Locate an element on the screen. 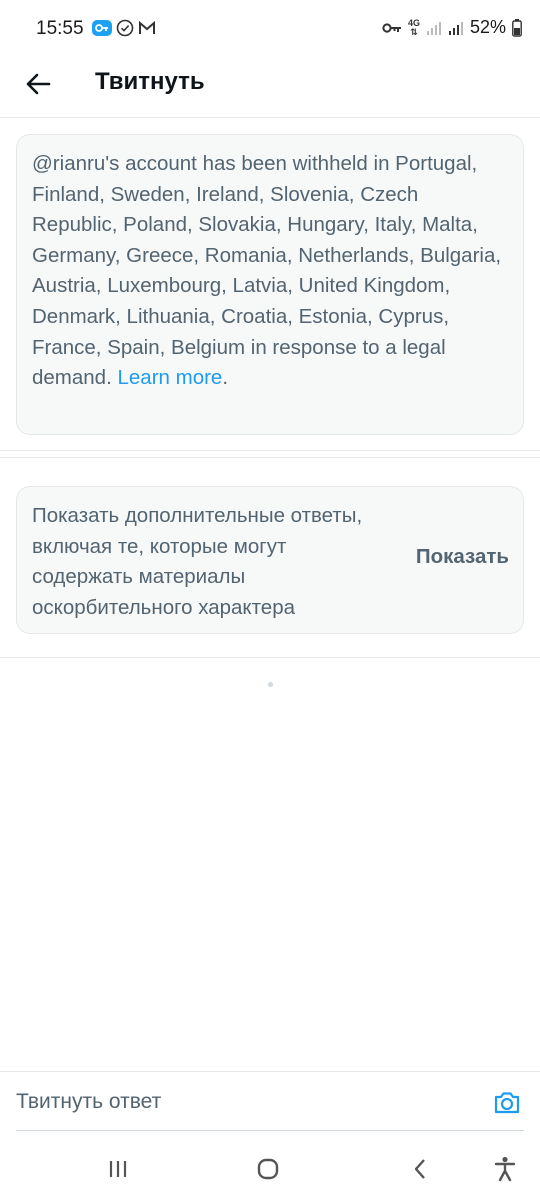 The height and width of the screenshot is (1200, 540). system-back-button is located at coordinates (420, 1169).